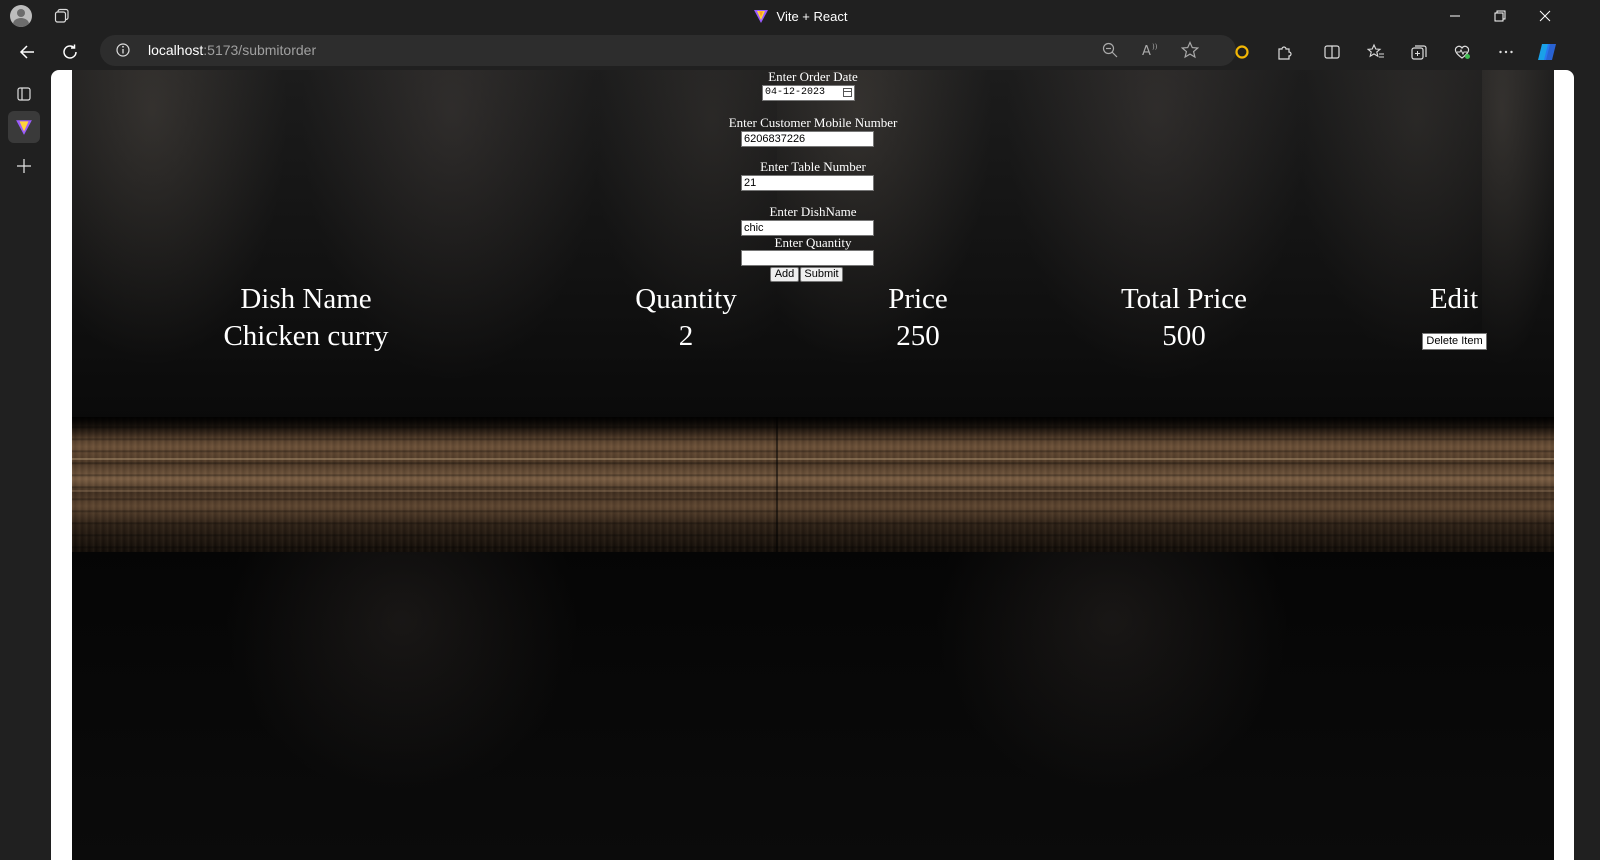  Describe the element at coordinates (176, 50) in the screenshot. I see `url-host: localhost` at that location.